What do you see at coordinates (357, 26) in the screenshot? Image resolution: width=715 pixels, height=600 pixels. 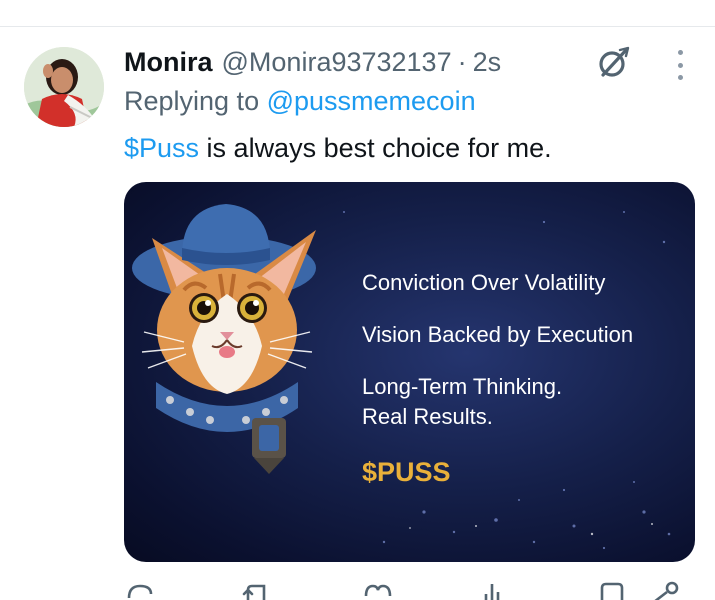 I see `divider` at bounding box center [357, 26].